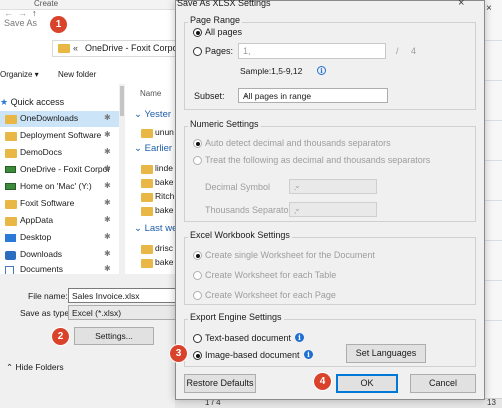 Image resolution: width=502 pixels, height=408 pixels. What do you see at coordinates (35, 367) in the screenshot?
I see `hide-folders-button: ⌃ Hide Folders` at bounding box center [35, 367].